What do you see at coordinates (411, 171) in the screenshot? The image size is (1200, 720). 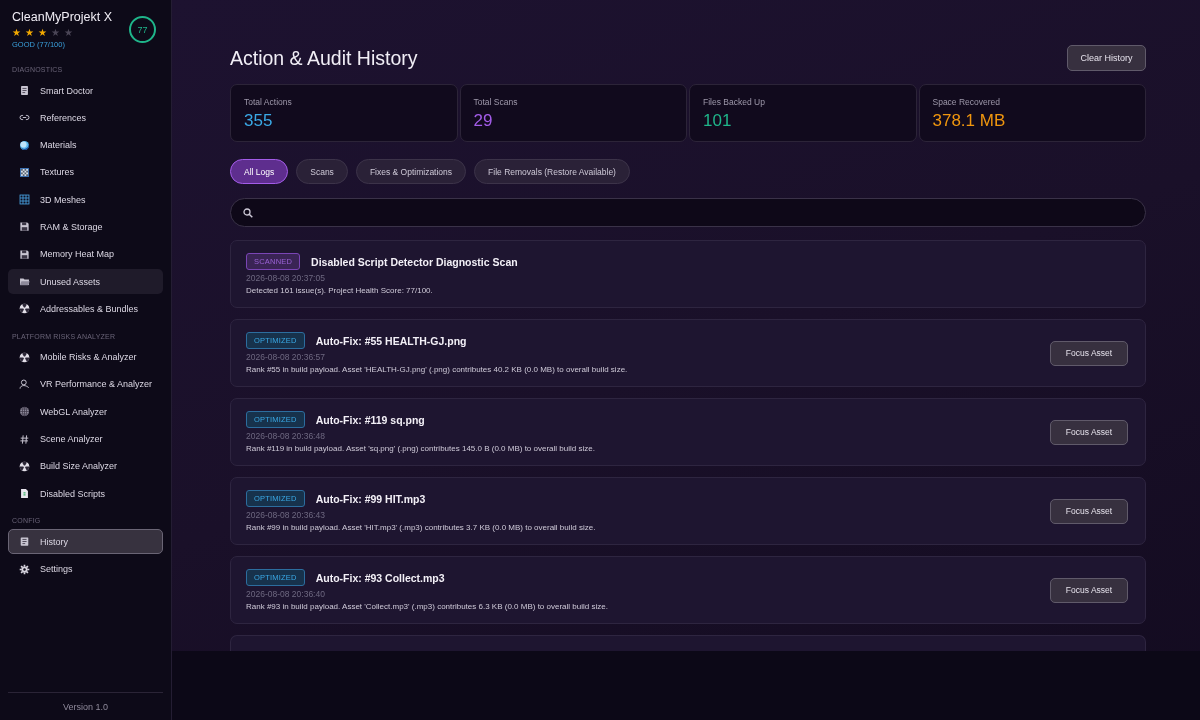 I see `filter-chip: Fixes & Optimizations` at bounding box center [411, 171].